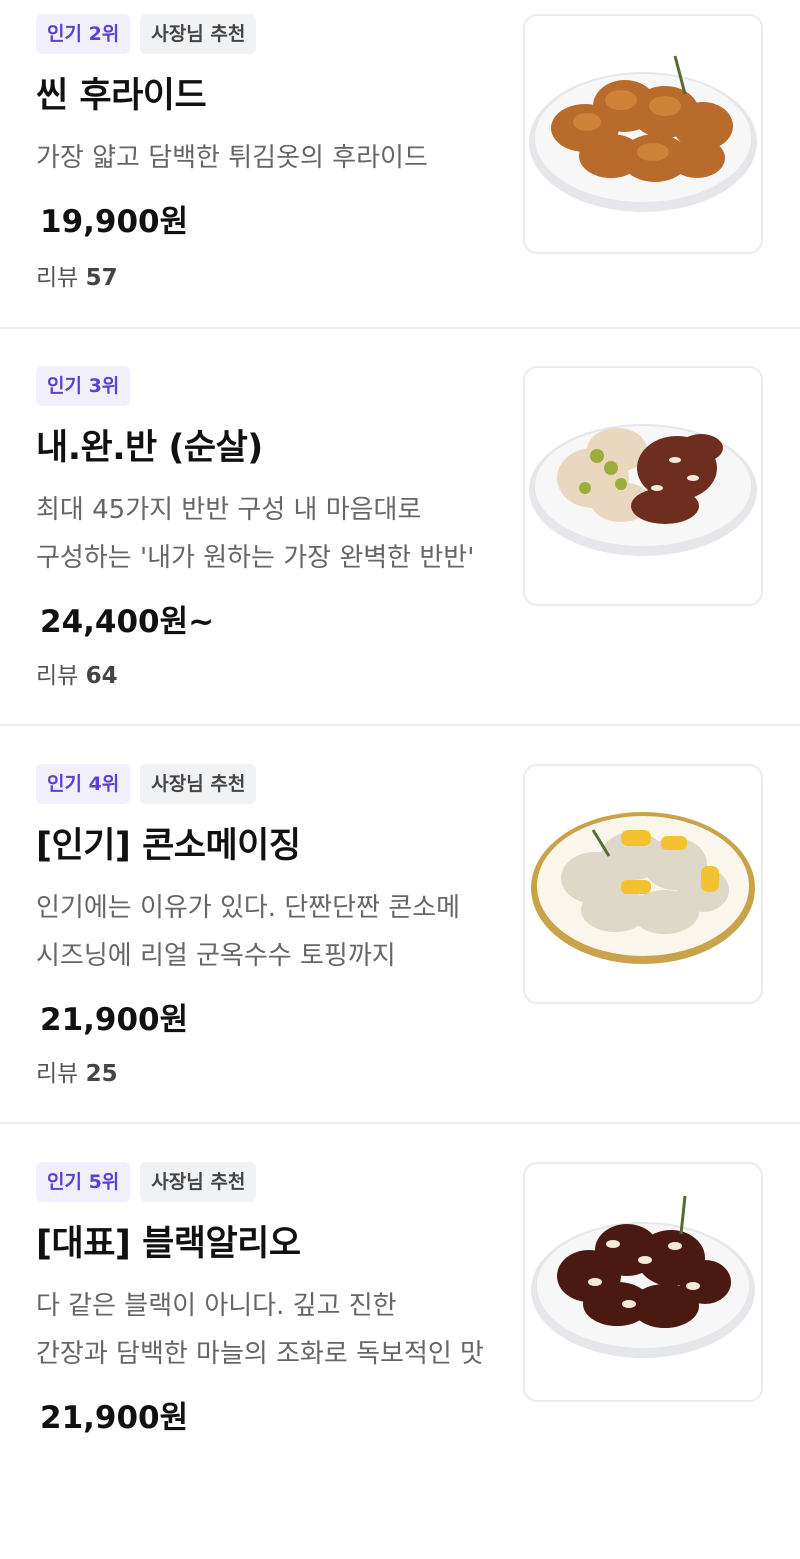 This screenshot has height=1559, width=800. Describe the element at coordinates (168, 1244) in the screenshot. I see `menu-name: [대표] 블랙알리오` at that location.